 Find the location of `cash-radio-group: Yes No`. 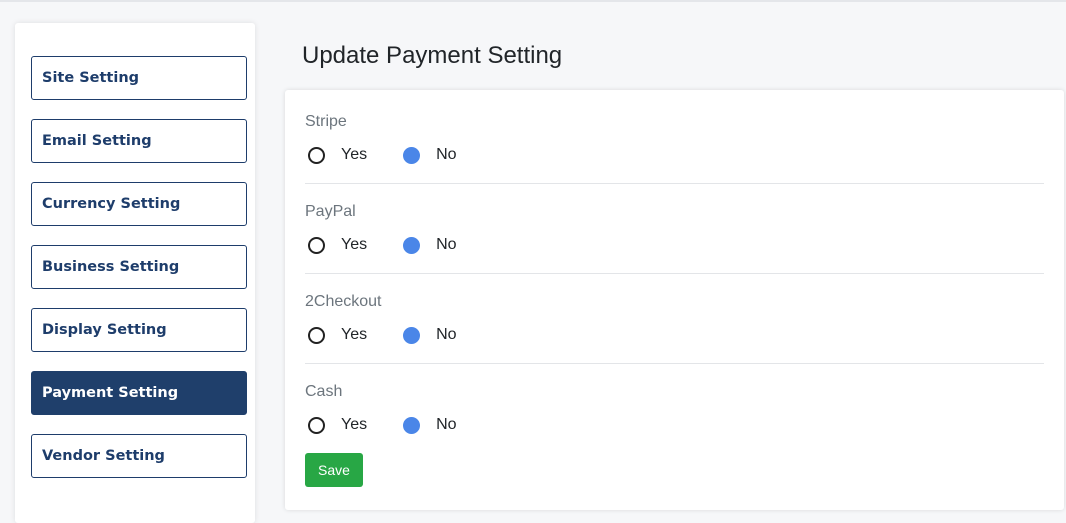

cash-radio-group: Yes No is located at coordinates (400, 425).